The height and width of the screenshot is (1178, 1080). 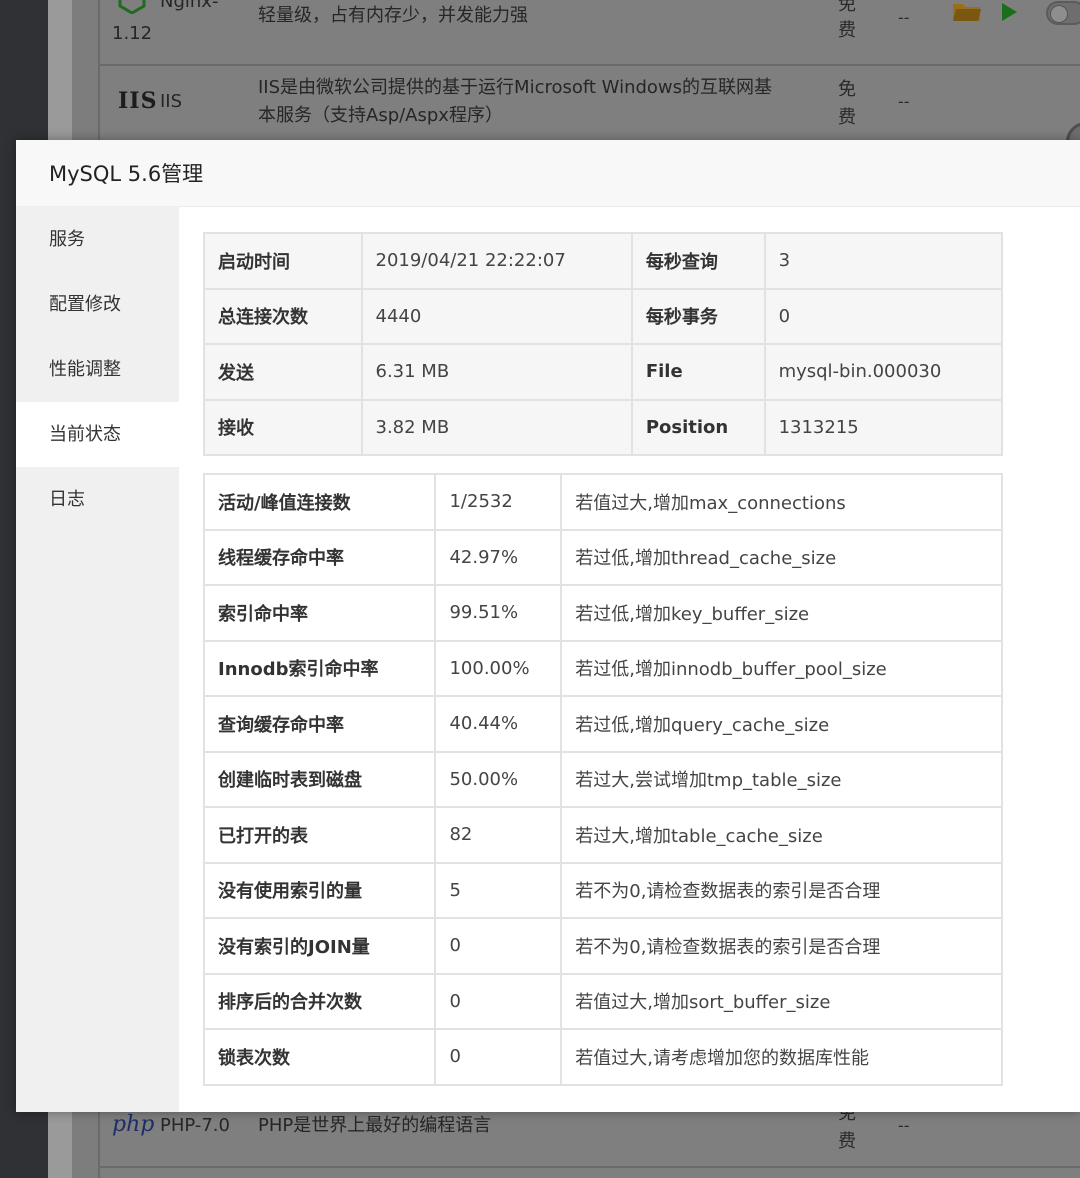 What do you see at coordinates (781, 779) in the screenshot?
I see `metric-hint-cell: 若过大,尝试增加tmp_table_size` at bounding box center [781, 779].